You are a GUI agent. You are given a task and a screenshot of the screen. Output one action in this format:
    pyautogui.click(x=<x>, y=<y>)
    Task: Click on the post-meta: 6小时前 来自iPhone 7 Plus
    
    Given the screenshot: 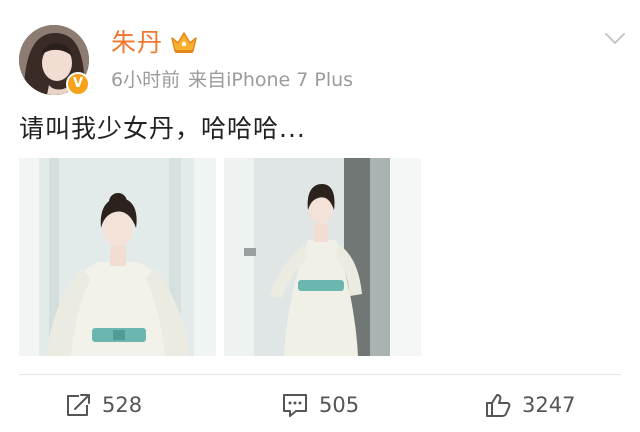 What is the action you would take?
    pyautogui.click(x=232, y=80)
    